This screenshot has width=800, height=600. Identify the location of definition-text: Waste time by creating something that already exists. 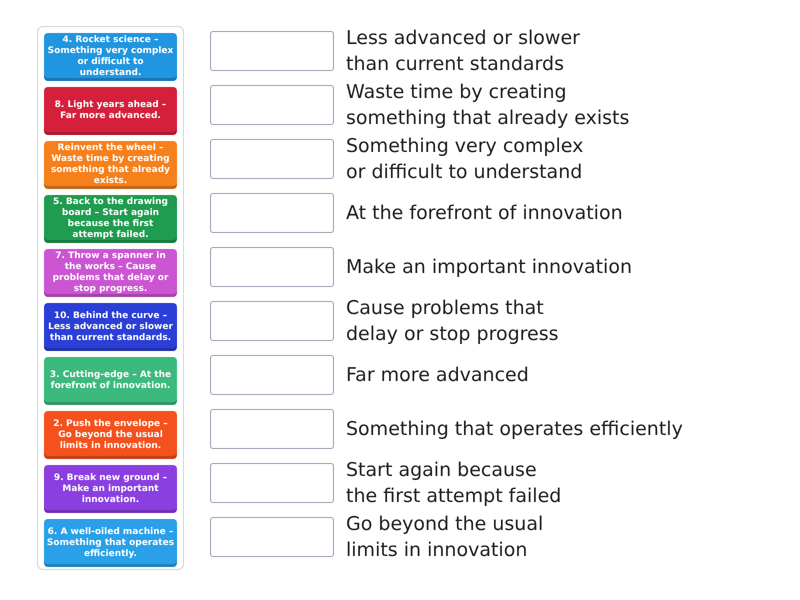
(488, 105).